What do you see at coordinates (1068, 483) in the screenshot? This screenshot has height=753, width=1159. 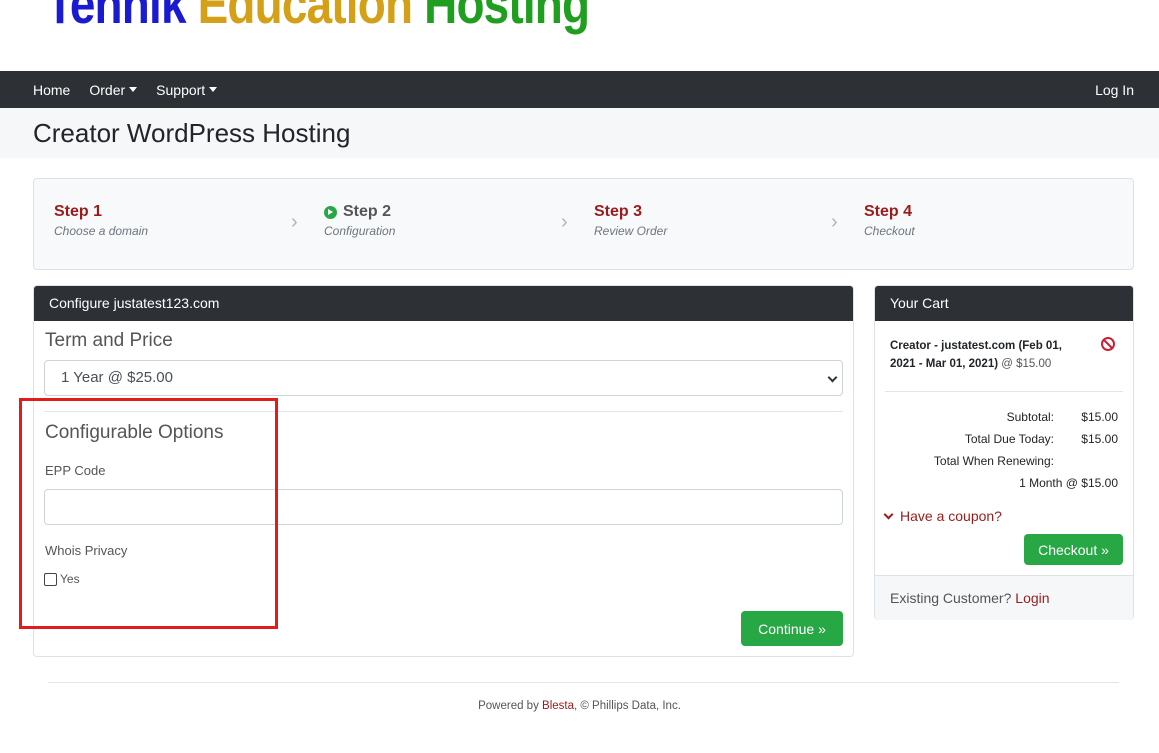 I see `total-renewing-value: 1 Month @ $15.00` at bounding box center [1068, 483].